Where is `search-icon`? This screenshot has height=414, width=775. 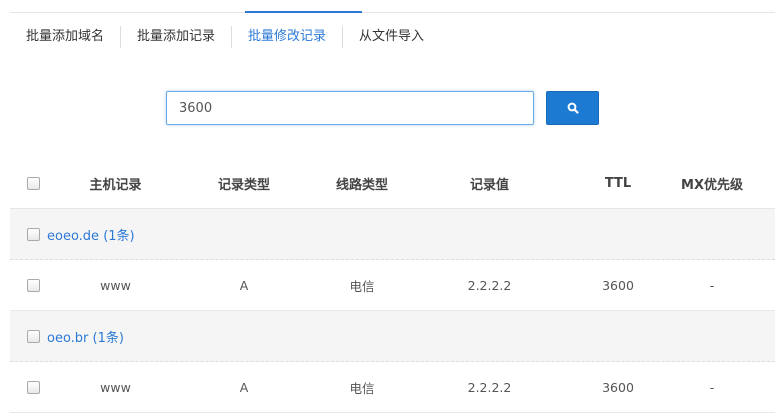
search-icon is located at coordinates (573, 108).